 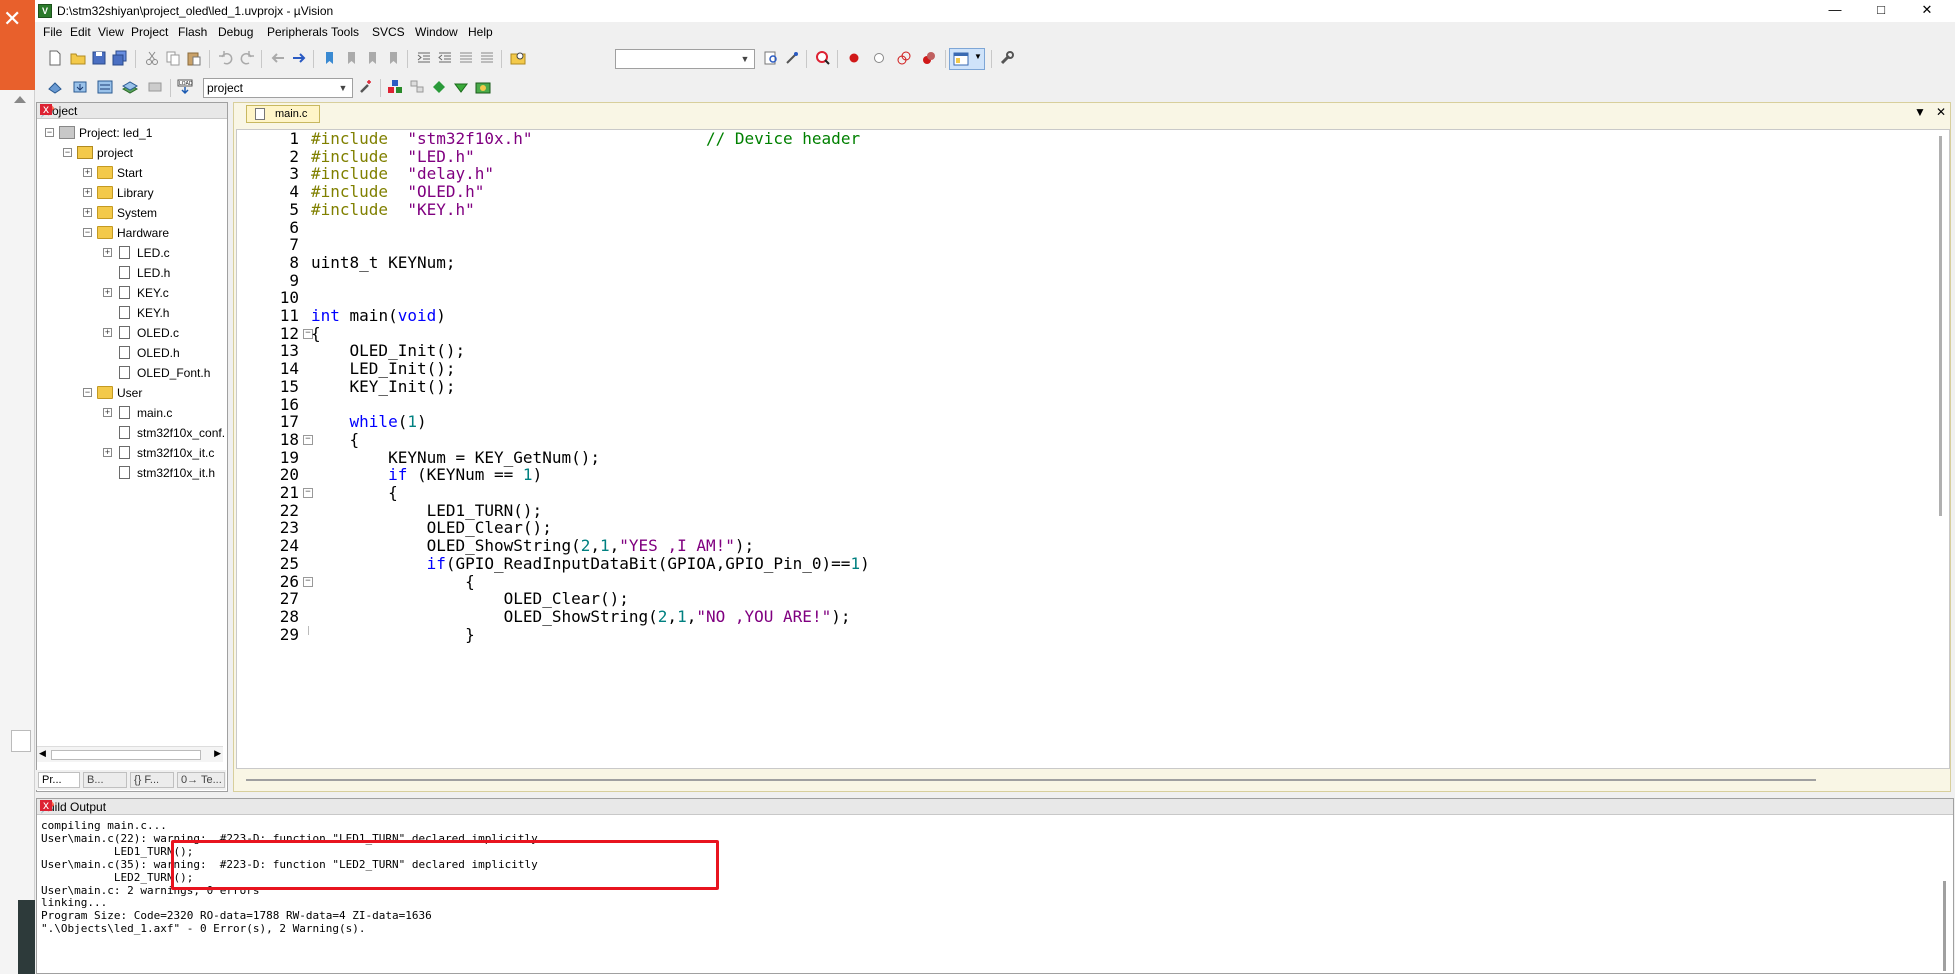 I want to click on minimize-button: —, so click(x=1835, y=11).